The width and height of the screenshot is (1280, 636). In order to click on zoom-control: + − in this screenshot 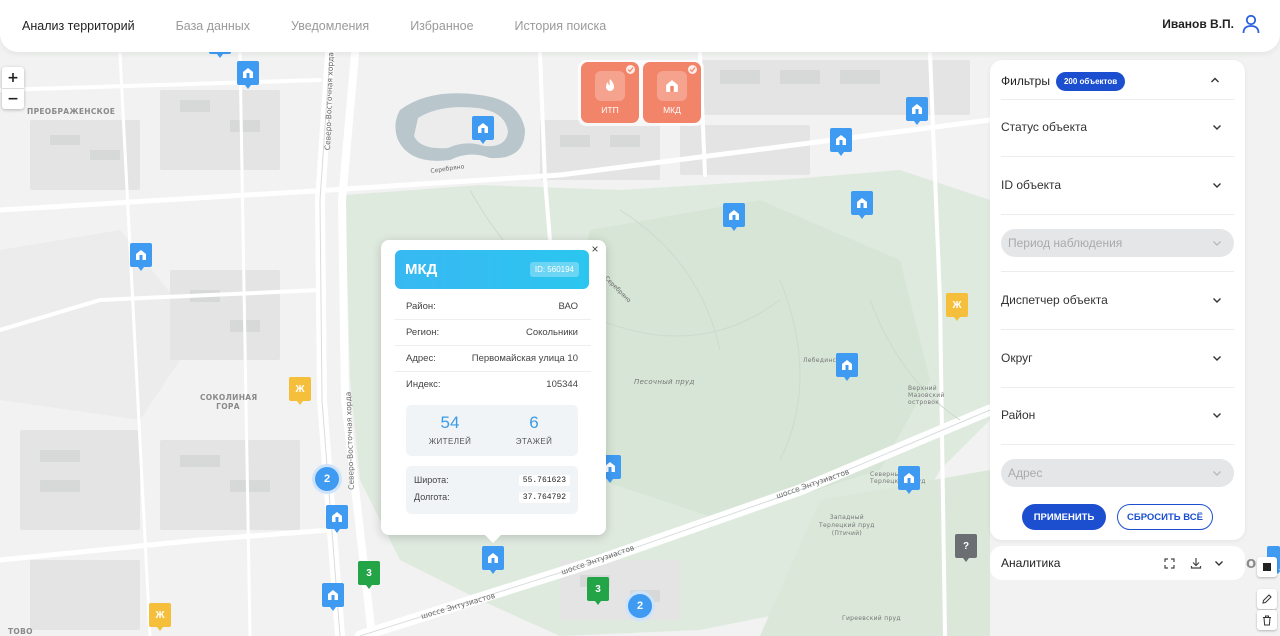, I will do `click(13, 88)`.